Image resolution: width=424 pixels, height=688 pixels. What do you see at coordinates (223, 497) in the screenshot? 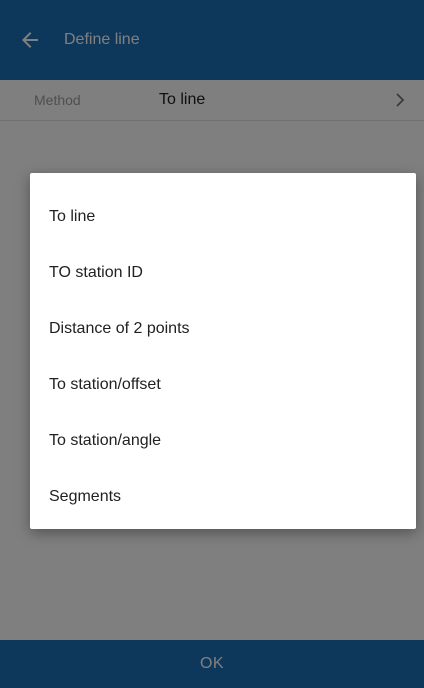
I see `option-segments: Segments` at bounding box center [223, 497].